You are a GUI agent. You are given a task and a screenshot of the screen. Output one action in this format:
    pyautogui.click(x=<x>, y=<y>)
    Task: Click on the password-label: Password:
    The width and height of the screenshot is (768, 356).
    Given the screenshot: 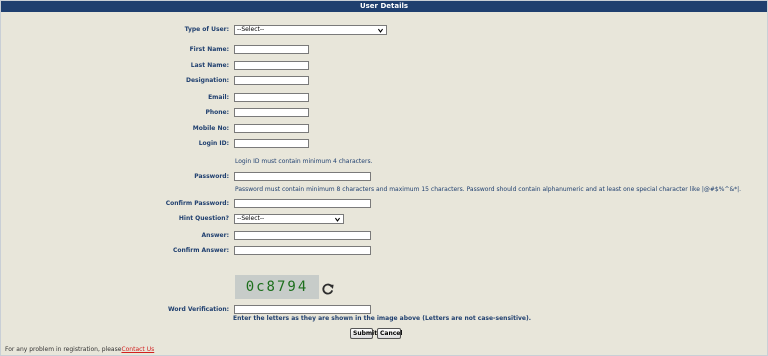 What is the action you would take?
    pyautogui.click(x=211, y=176)
    